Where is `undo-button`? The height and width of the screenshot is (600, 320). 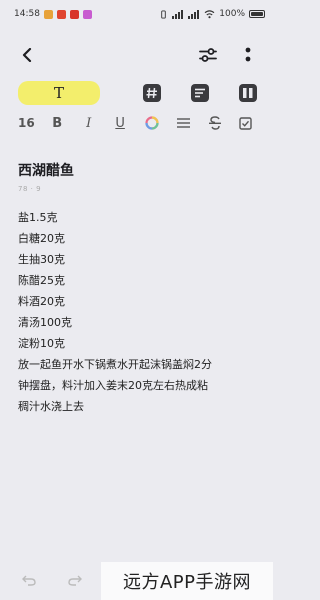 undo-button is located at coordinates (29, 580).